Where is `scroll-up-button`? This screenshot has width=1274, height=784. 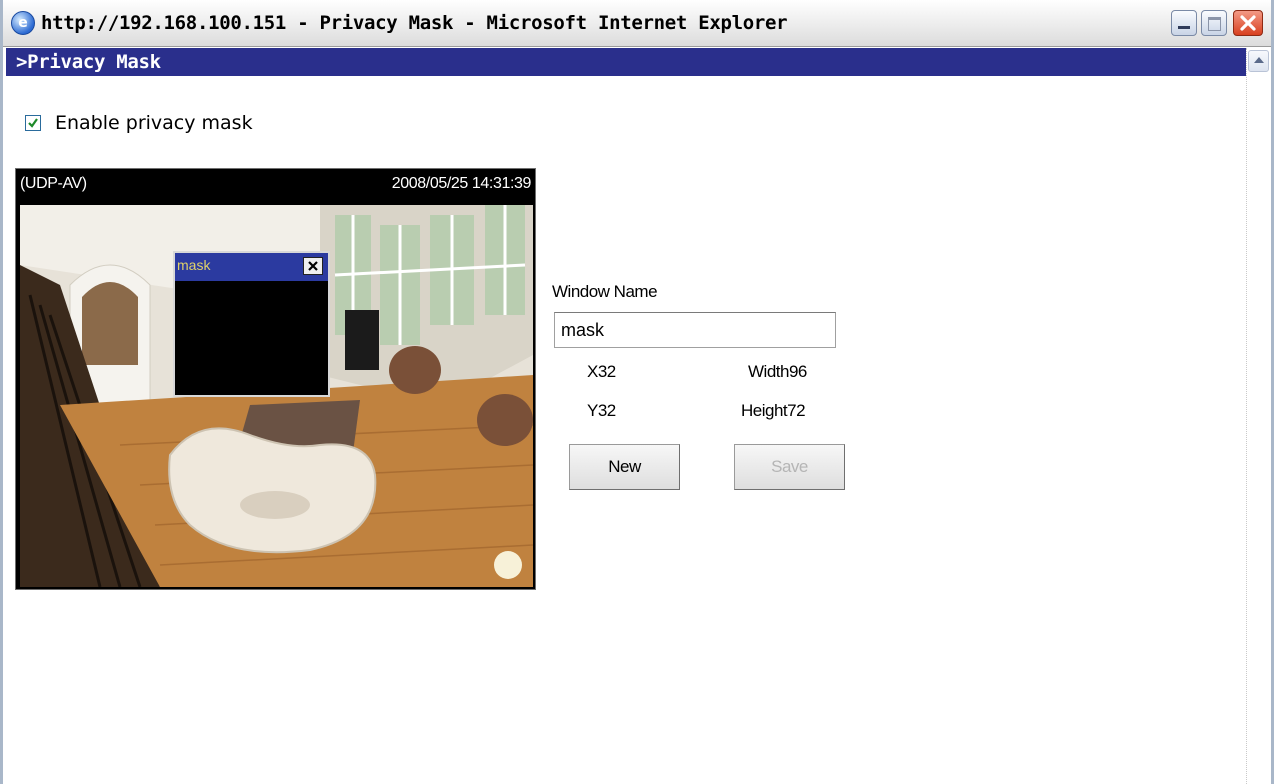 scroll-up-button is located at coordinates (1258, 61).